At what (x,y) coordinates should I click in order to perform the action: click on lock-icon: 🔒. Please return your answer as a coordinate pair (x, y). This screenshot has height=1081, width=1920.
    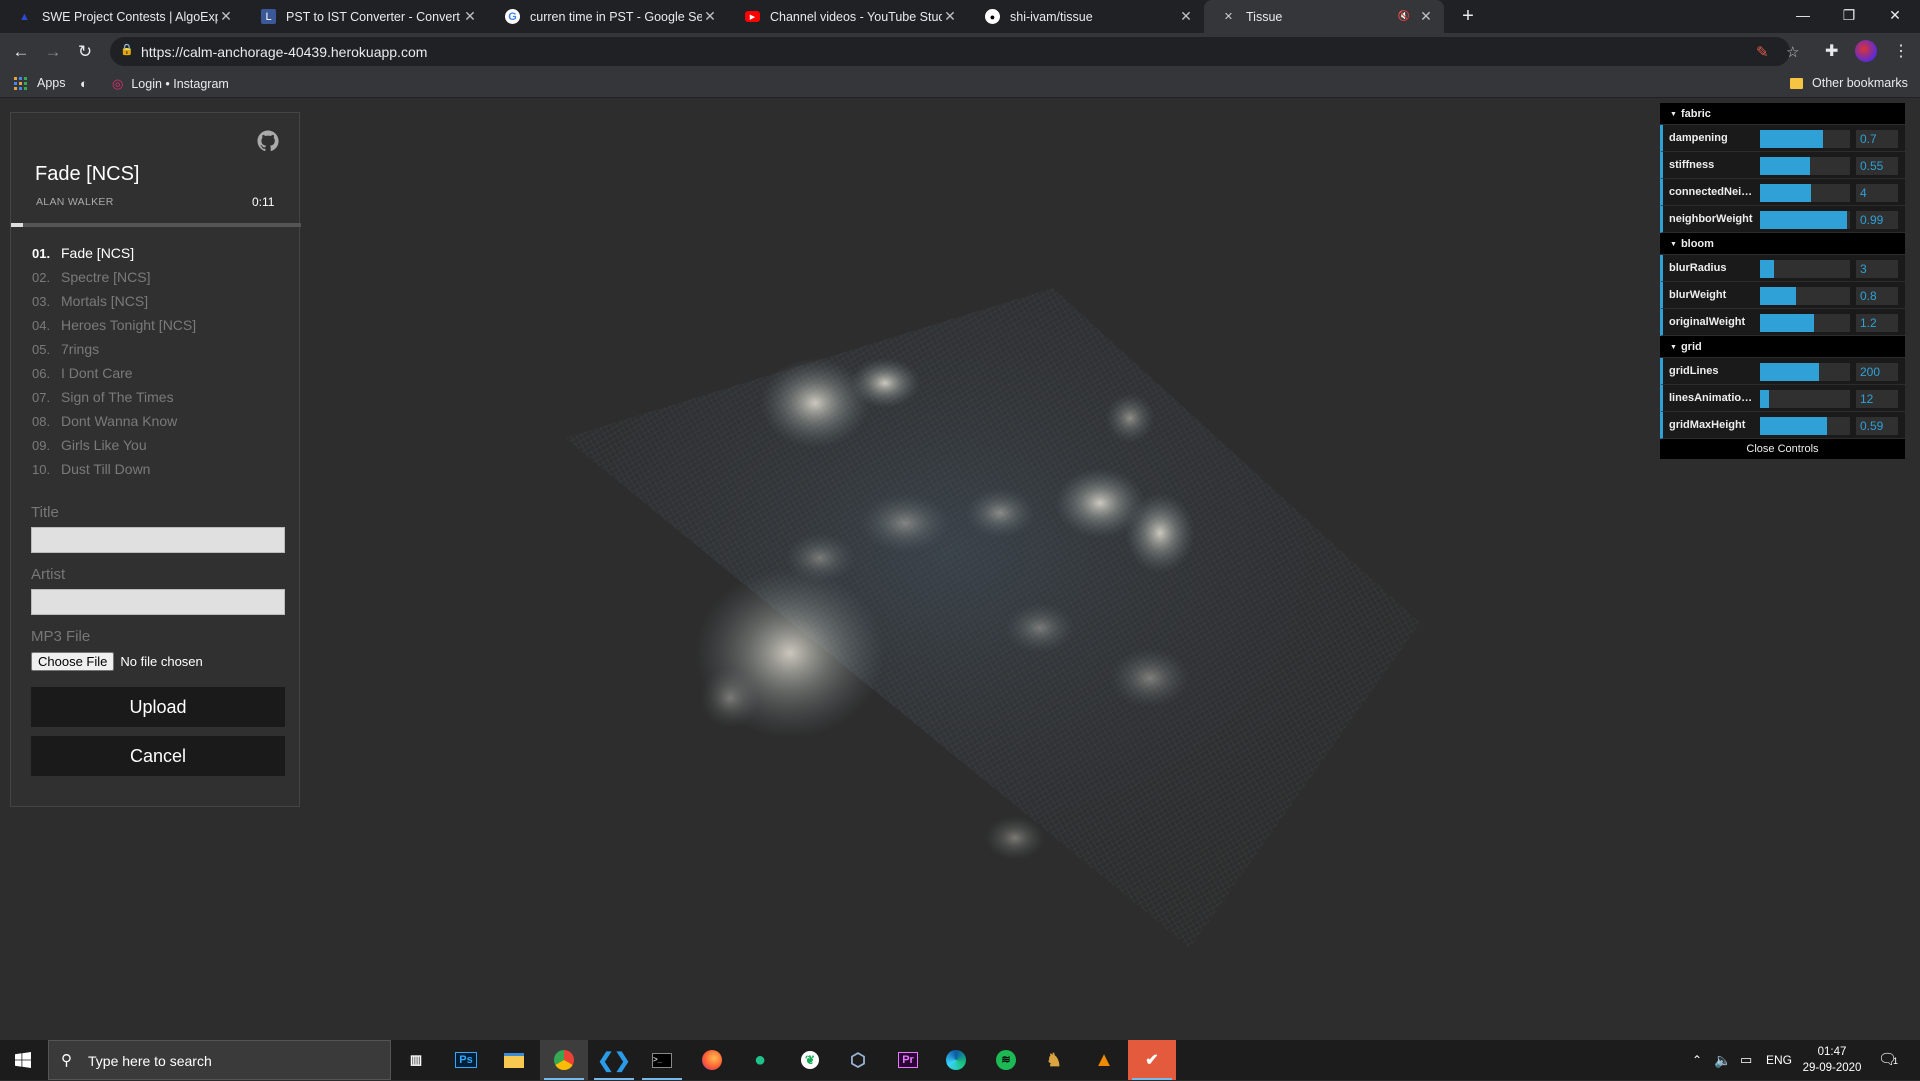
    Looking at the image, I should click on (127, 49).